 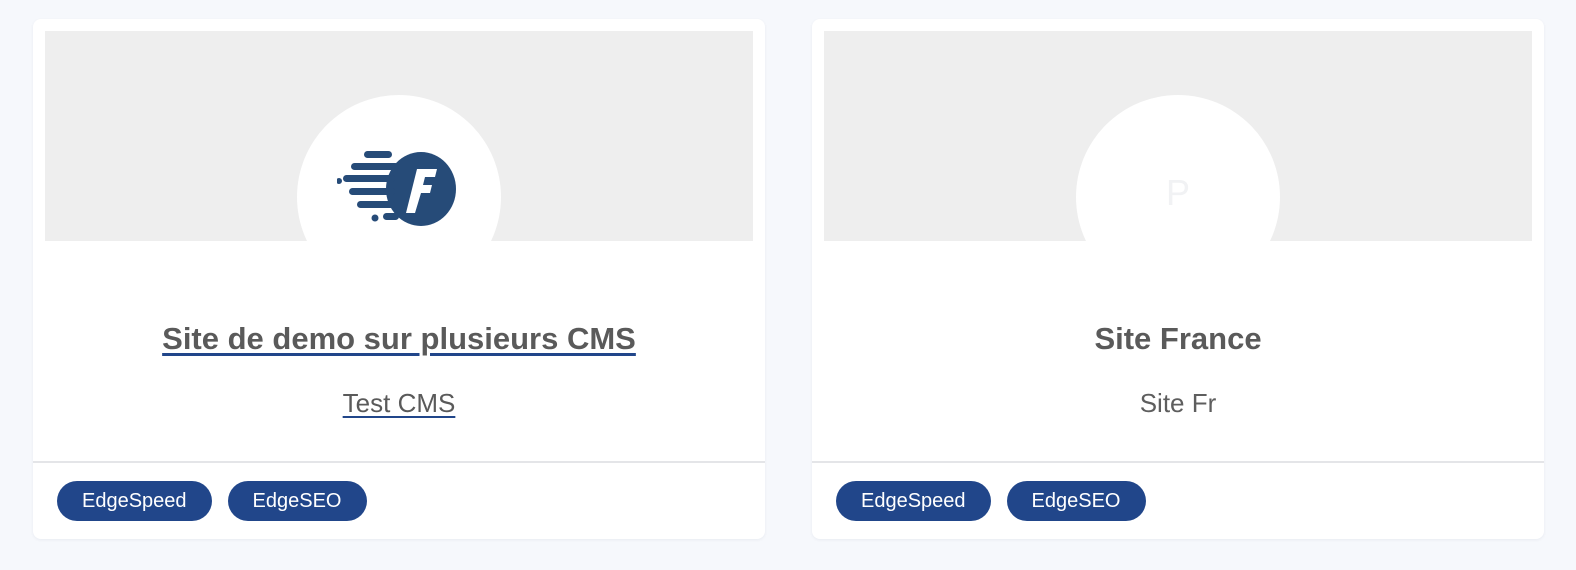 I want to click on site-avatar, so click(x=399, y=197).